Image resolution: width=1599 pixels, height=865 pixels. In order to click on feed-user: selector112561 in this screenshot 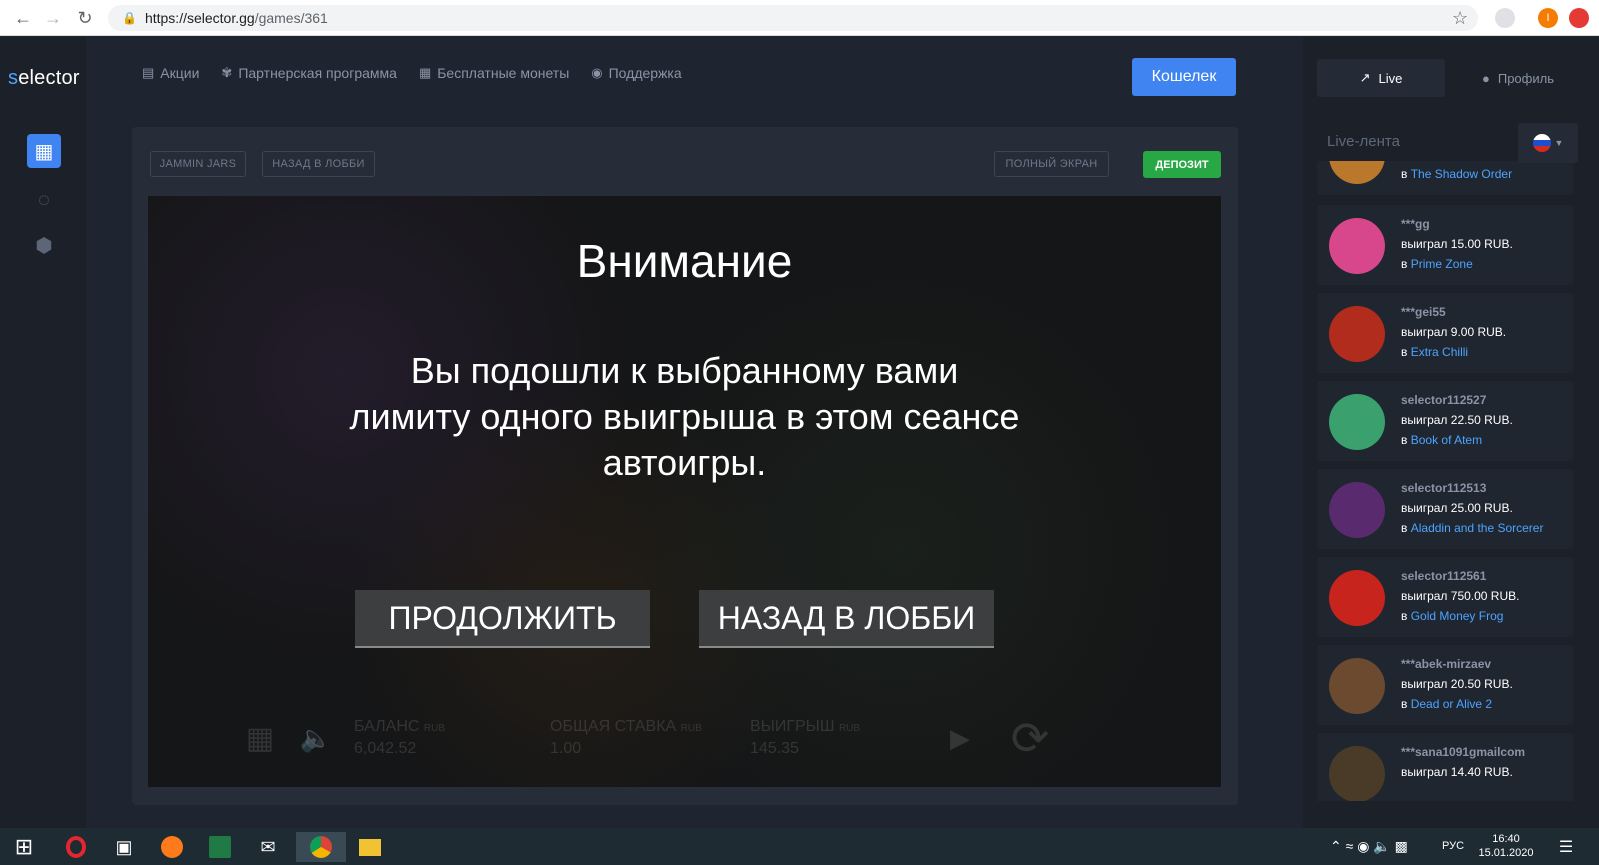, I will do `click(1444, 576)`.